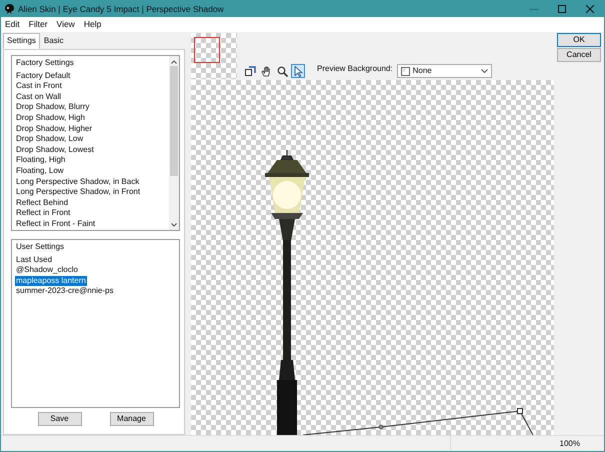 Image resolution: width=605 pixels, height=452 pixels. What do you see at coordinates (38, 24) in the screenshot?
I see `menu-item: Filter` at bounding box center [38, 24].